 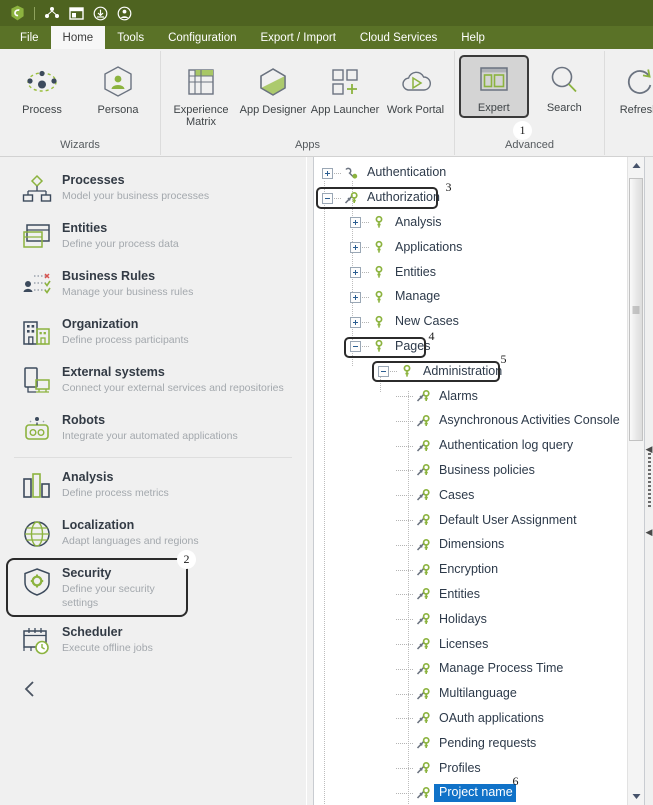 I want to click on tree-node-profiles: Profiles, so click(x=472, y=768).